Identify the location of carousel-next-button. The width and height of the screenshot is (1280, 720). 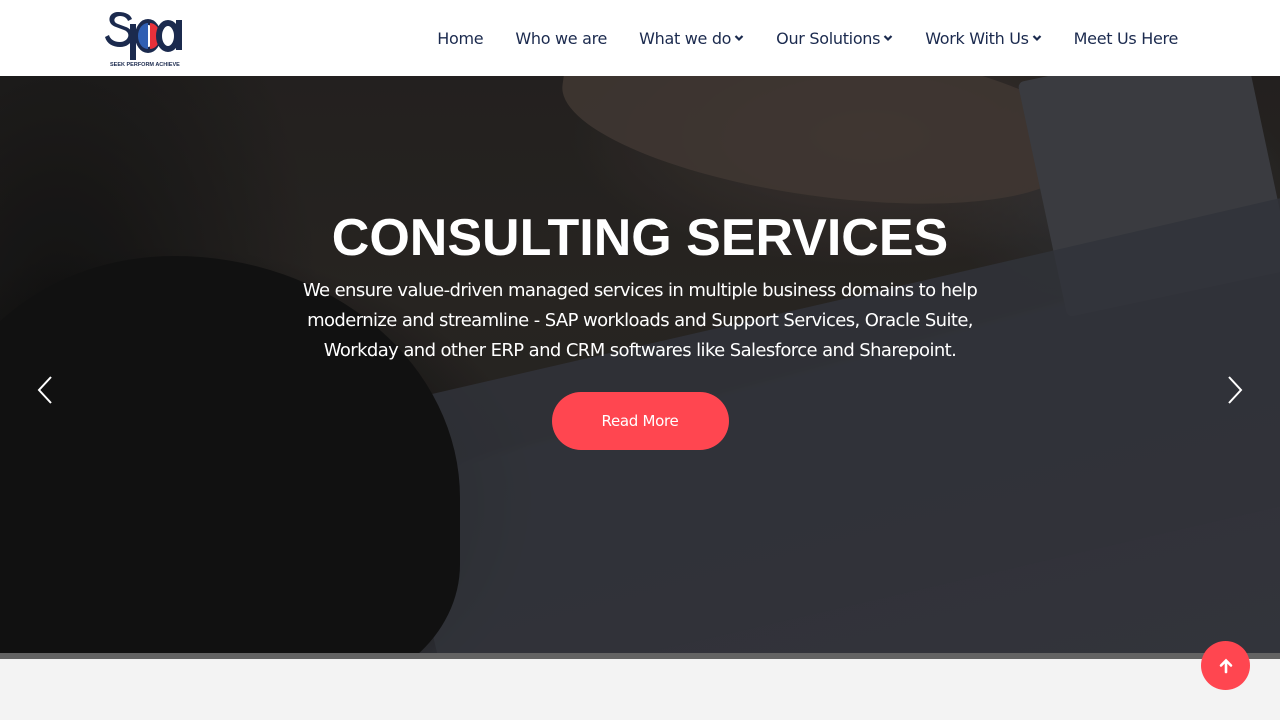
(1233, 390).